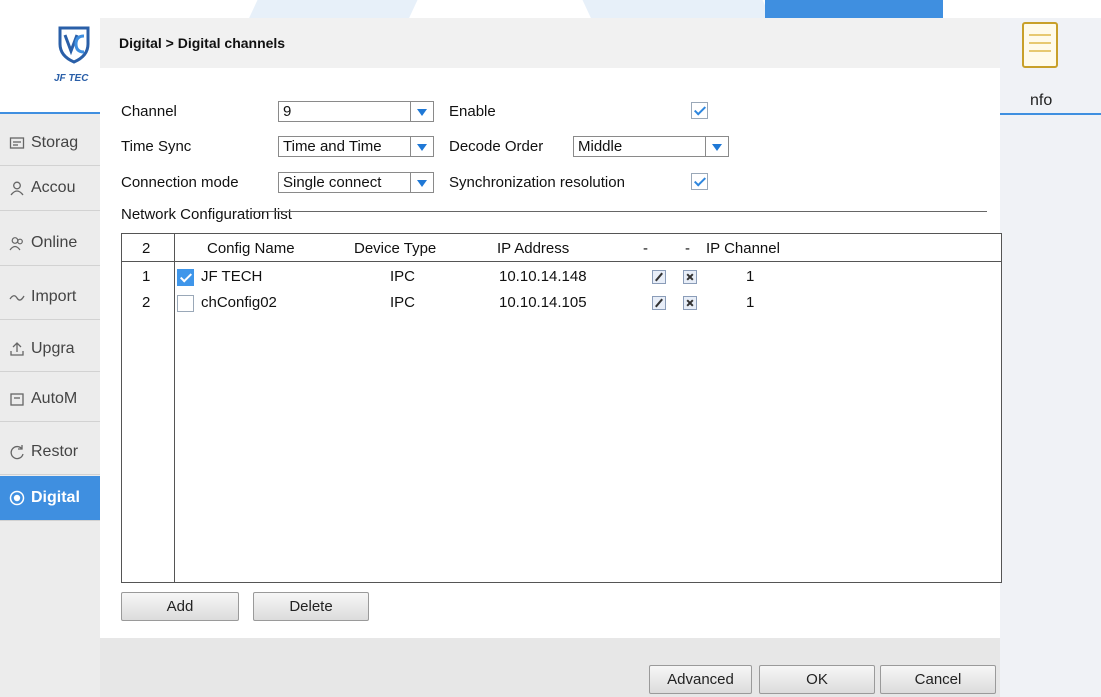  I want to click on sync-resolution-label: Synchronization resolution, so click(537, 182).